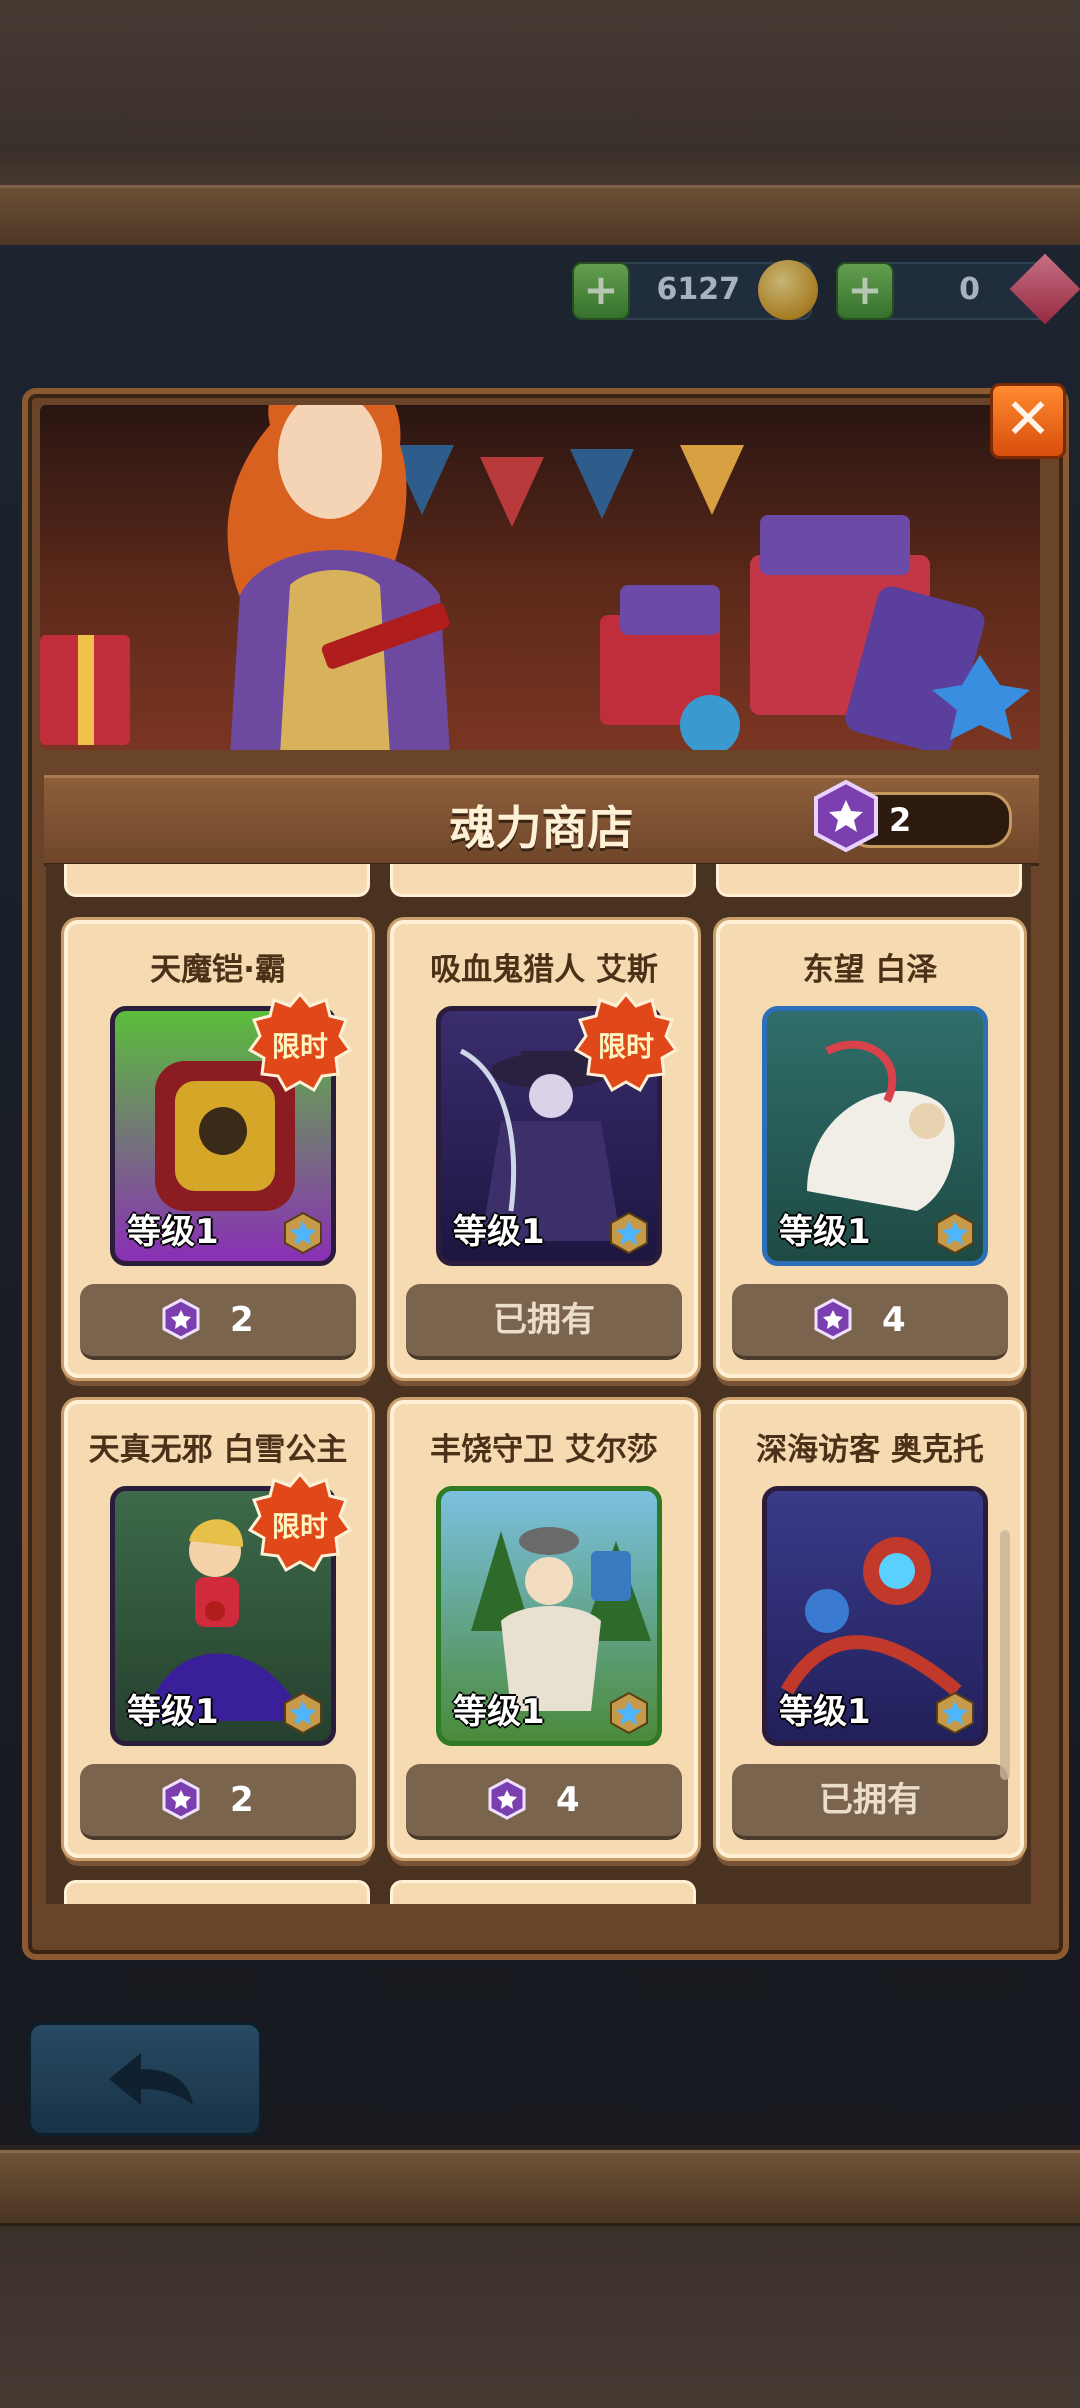 This screenshot has height=2408, width=1080. I want to click on shop-banner, so click(540, 577).